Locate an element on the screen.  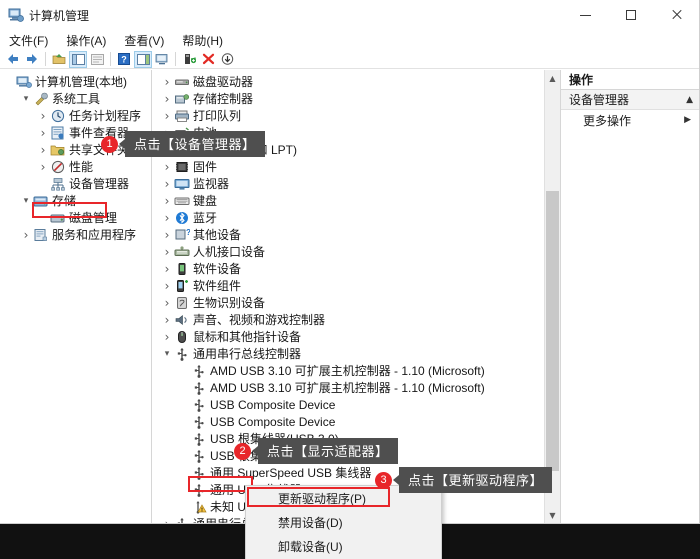
tree-item-label: 服务和应用程序 is located at coordinates (94, 235).